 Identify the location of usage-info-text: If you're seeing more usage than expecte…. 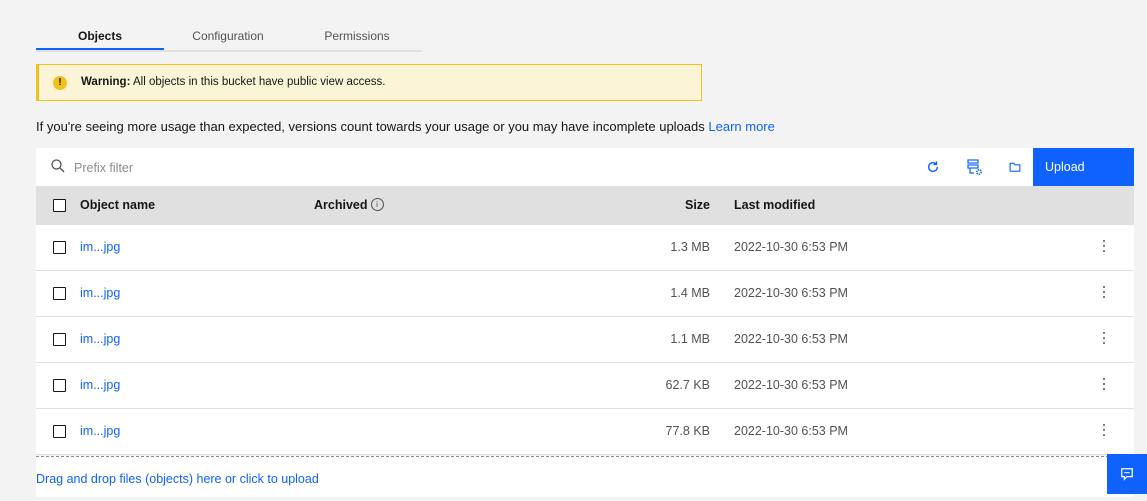
(370, 126).